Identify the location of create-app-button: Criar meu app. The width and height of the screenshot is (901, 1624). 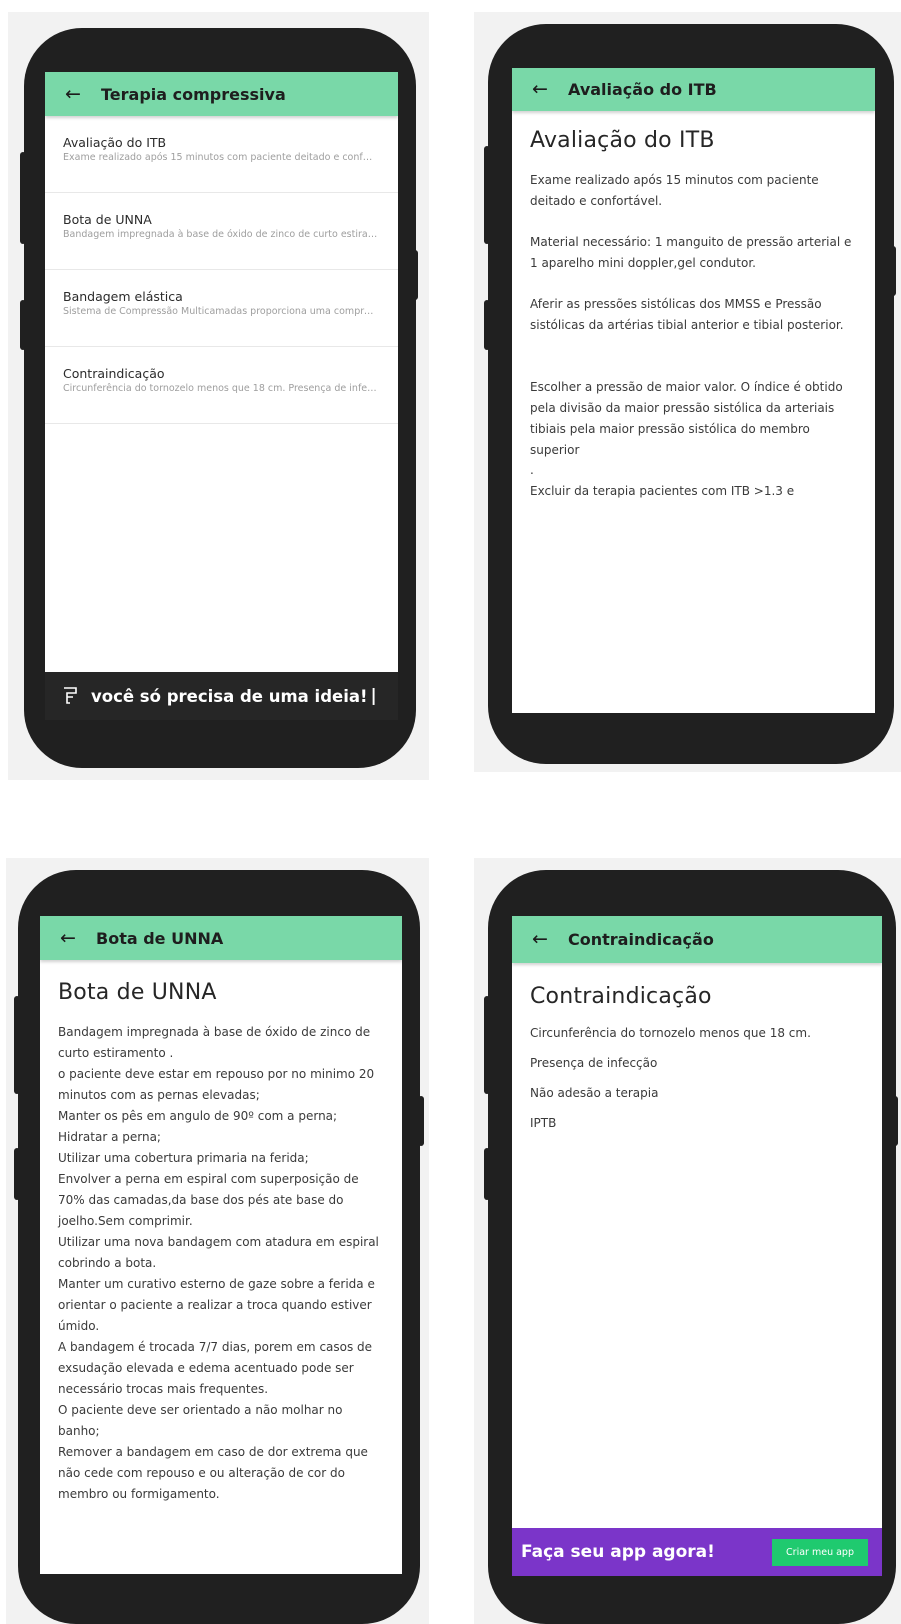
(820, 1552).